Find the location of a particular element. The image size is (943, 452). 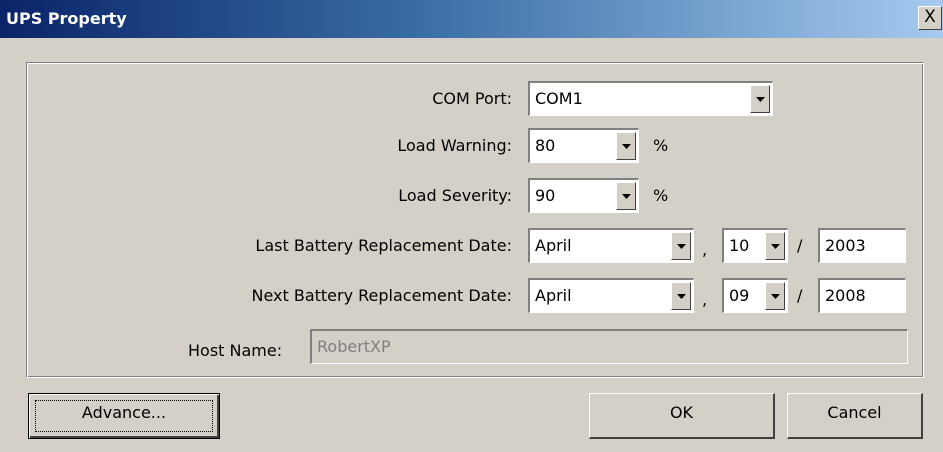

load-severity-unit: % is located at coordinates (661, 195).